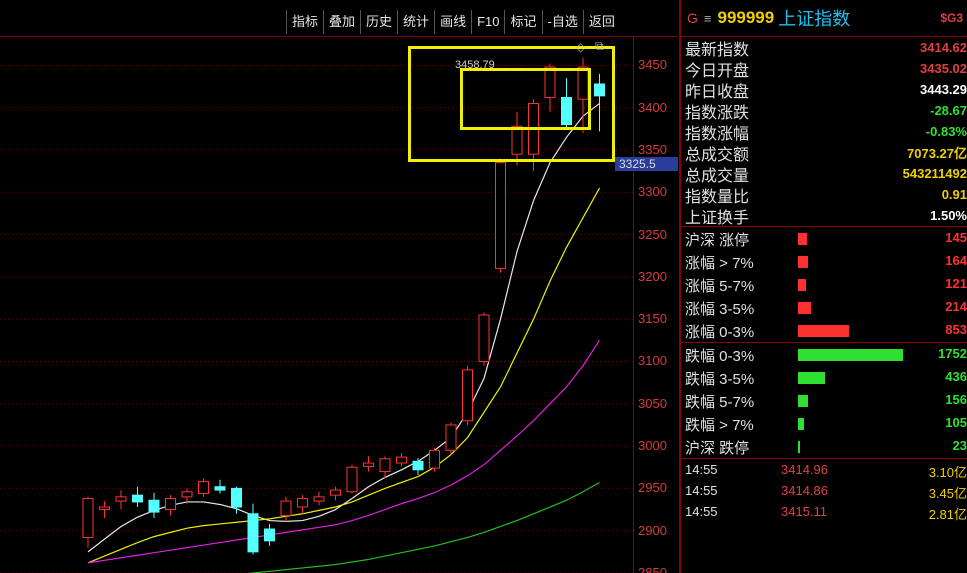  I want to click on dist-count: 164, so click(956, 260).